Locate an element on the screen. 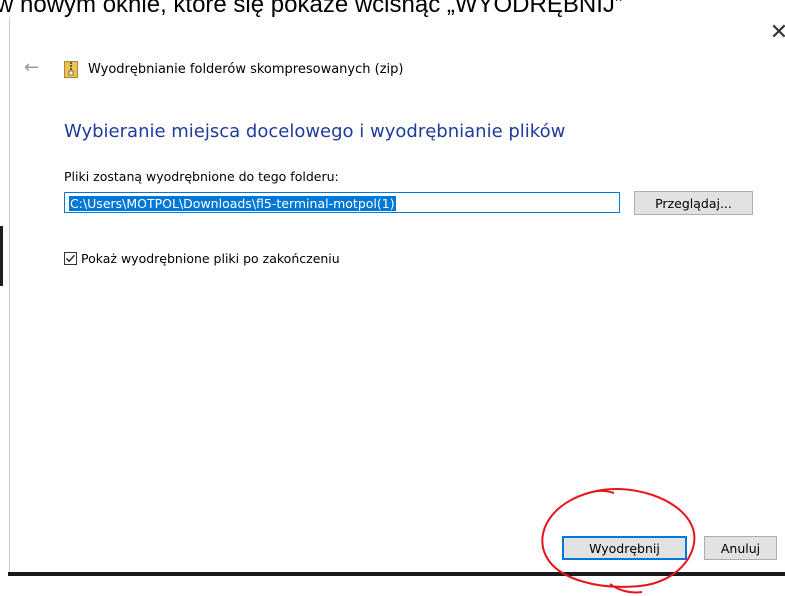 The width and height of the screenshot is (785, 596). show-files-option: Pokaż wyodrębnione pliki po zakończeniu is located at coordinates (202, 258).